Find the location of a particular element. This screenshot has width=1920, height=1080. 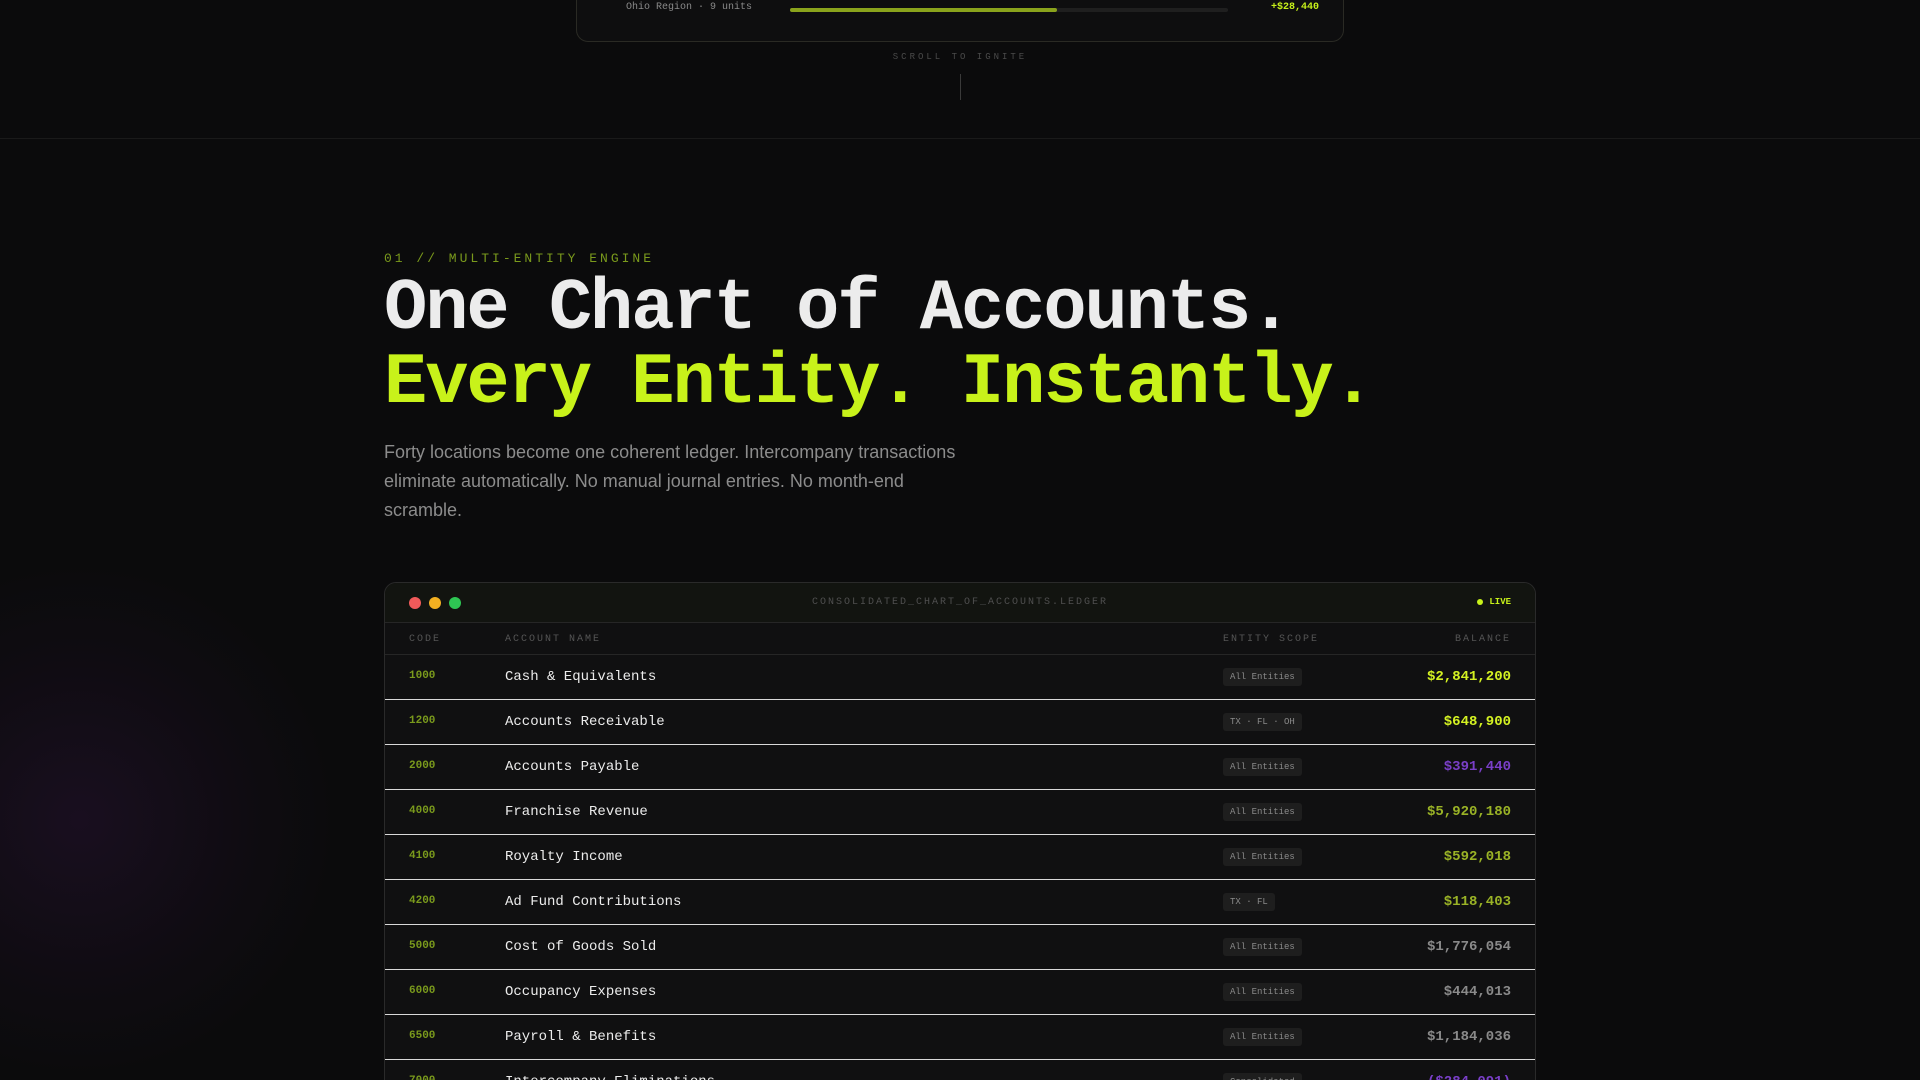

ledger-title: CONSOLIDATED_CHART_OF_ACCOUNTS.LEDGER is located at coordinates (960, 602).